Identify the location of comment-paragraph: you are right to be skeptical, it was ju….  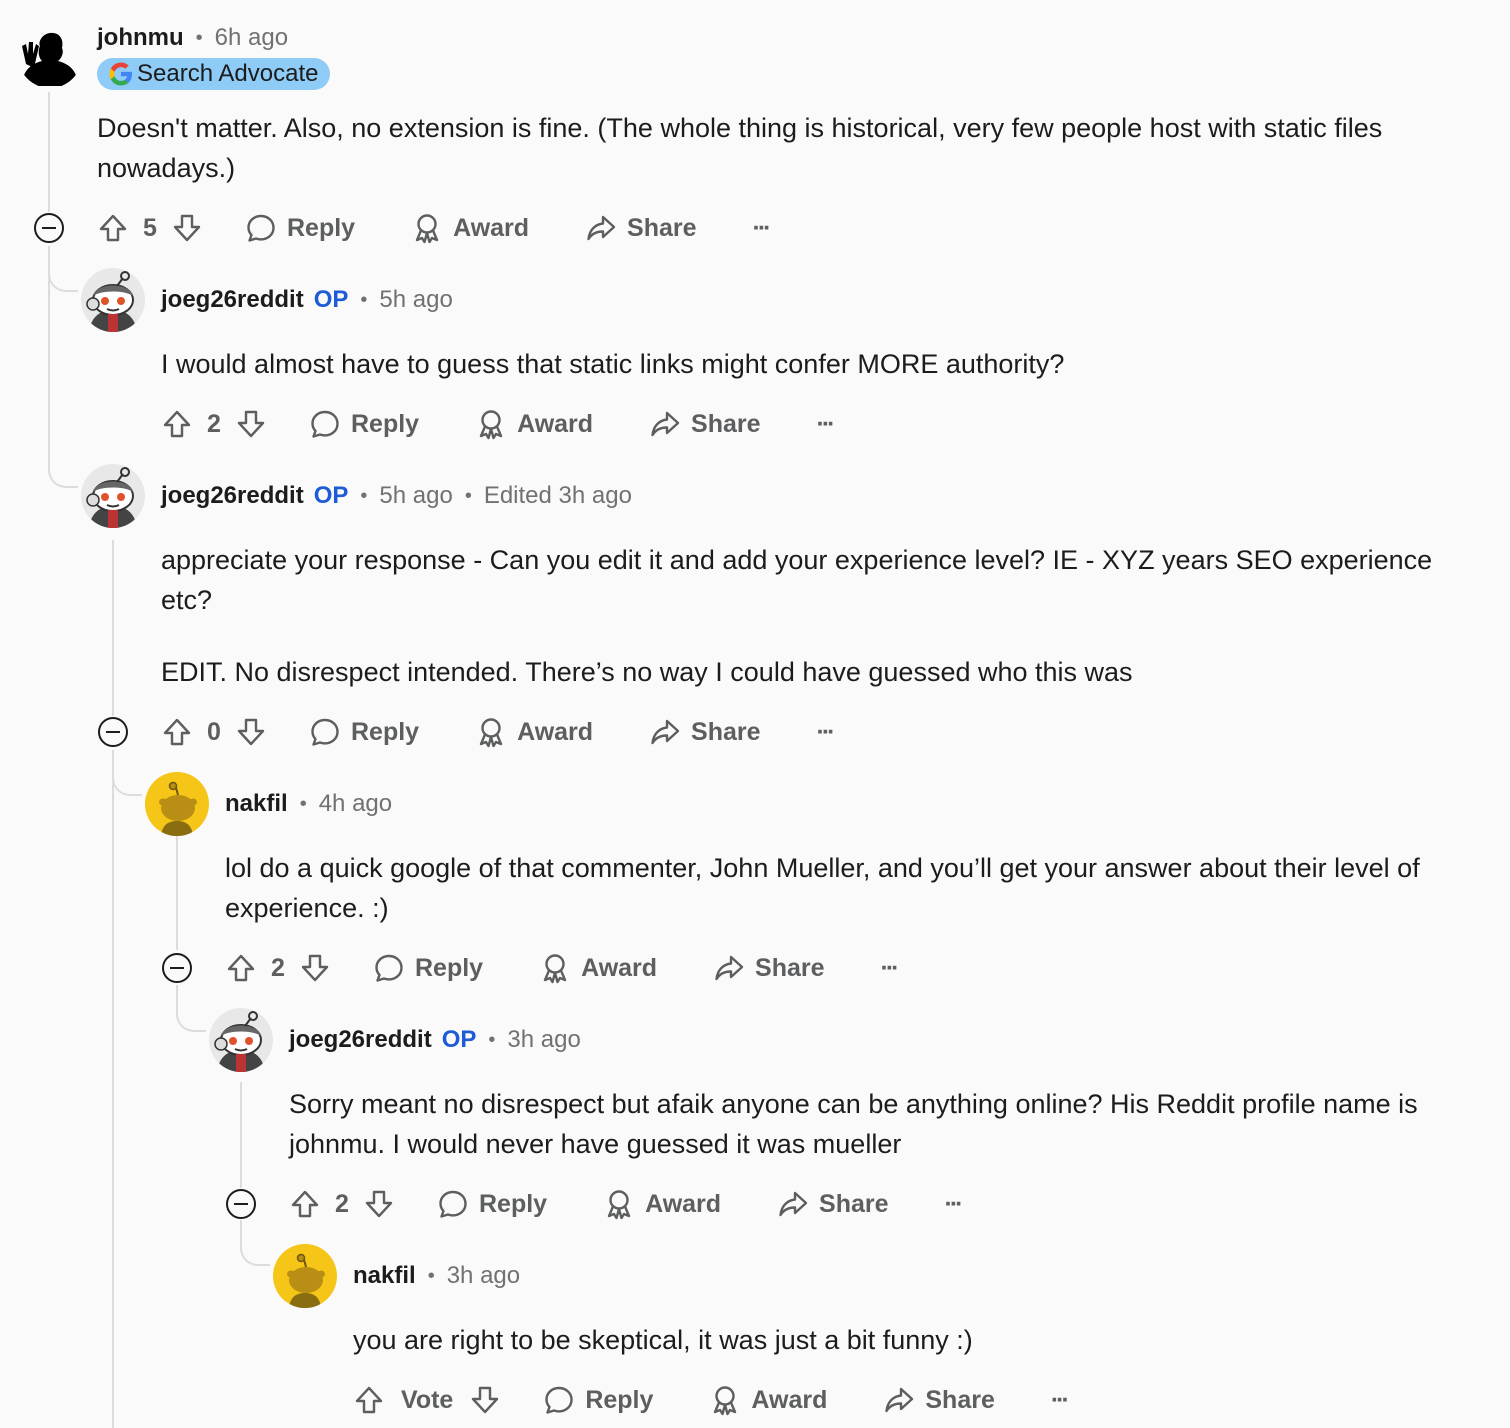
(663, 1340).